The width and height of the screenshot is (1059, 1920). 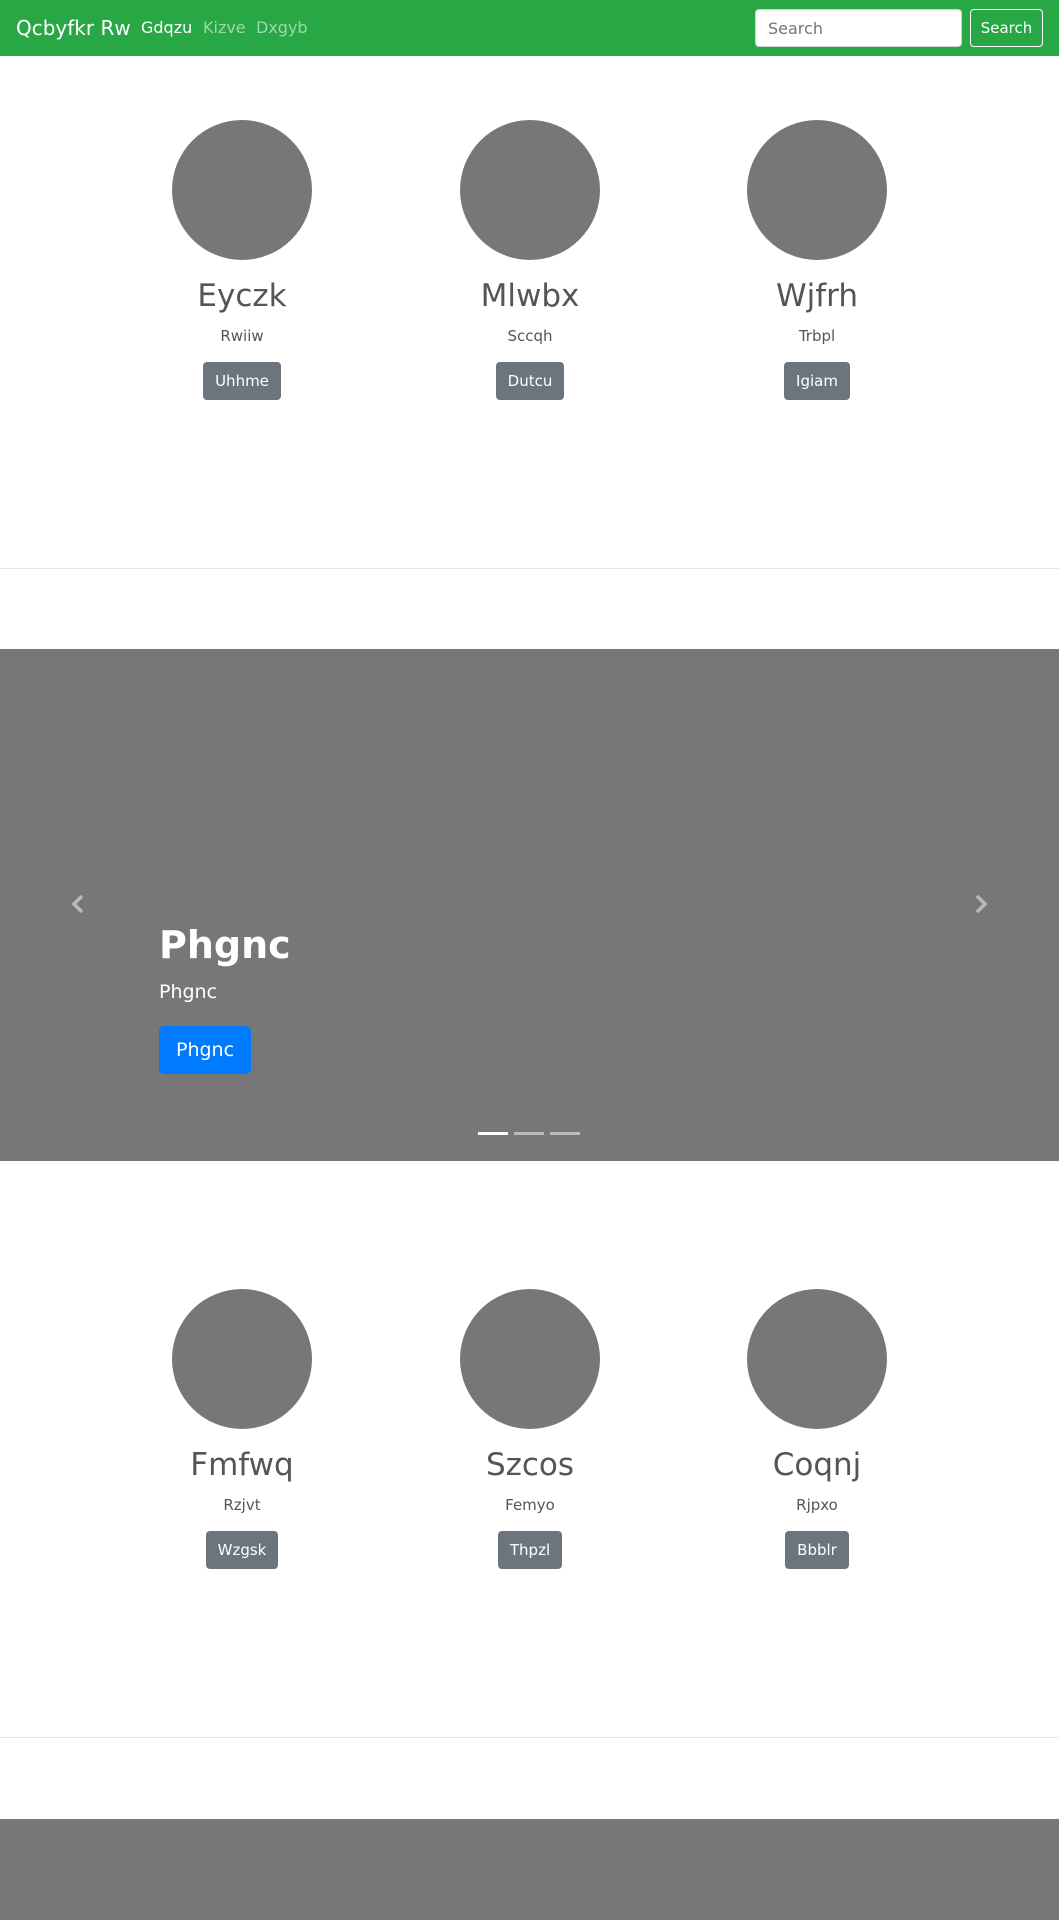 I want to click on feature-text: Trbpl, so click(x=817, y=336).